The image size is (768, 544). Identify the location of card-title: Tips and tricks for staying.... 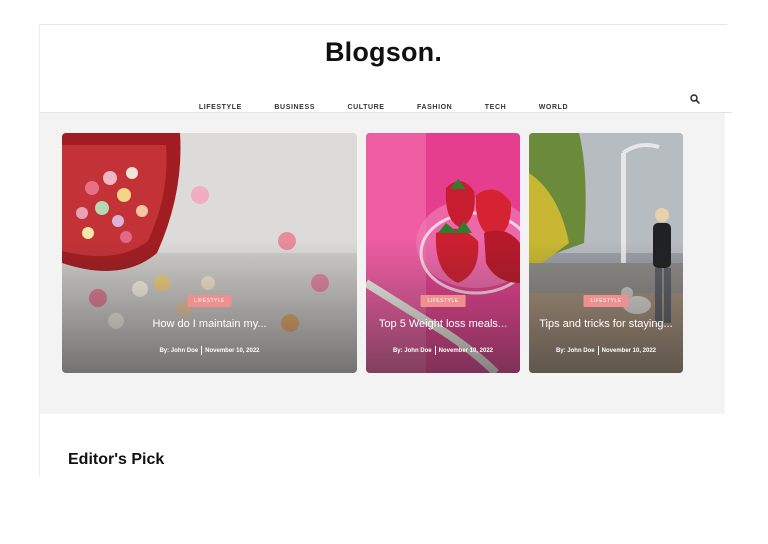
(606, 324).